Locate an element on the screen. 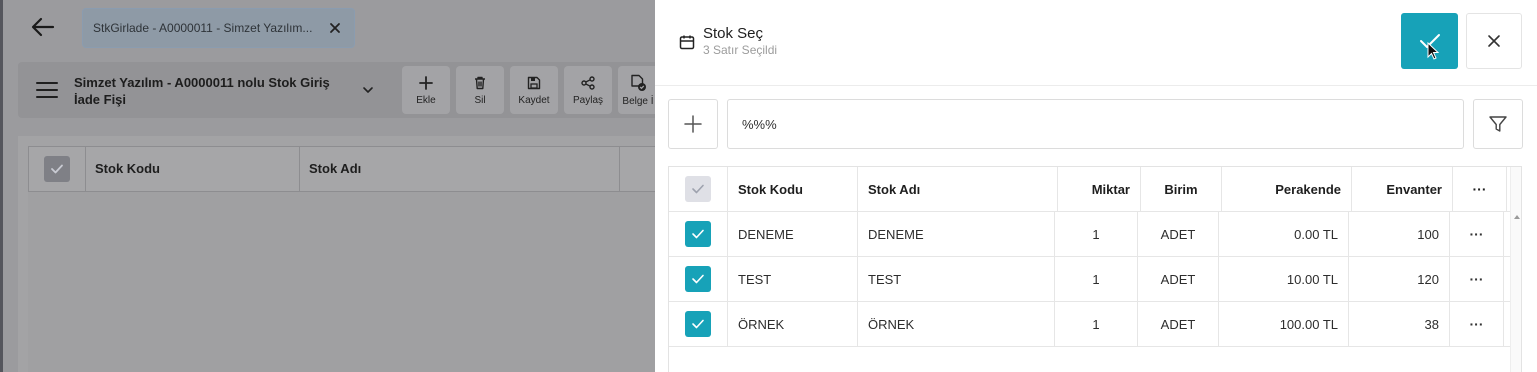 The width and height of the screenshot is (1537, 372). table-row: DENEME DENEME 1 ADET 0.00 TL 100 ··· is located at coordinates (1095, 234).